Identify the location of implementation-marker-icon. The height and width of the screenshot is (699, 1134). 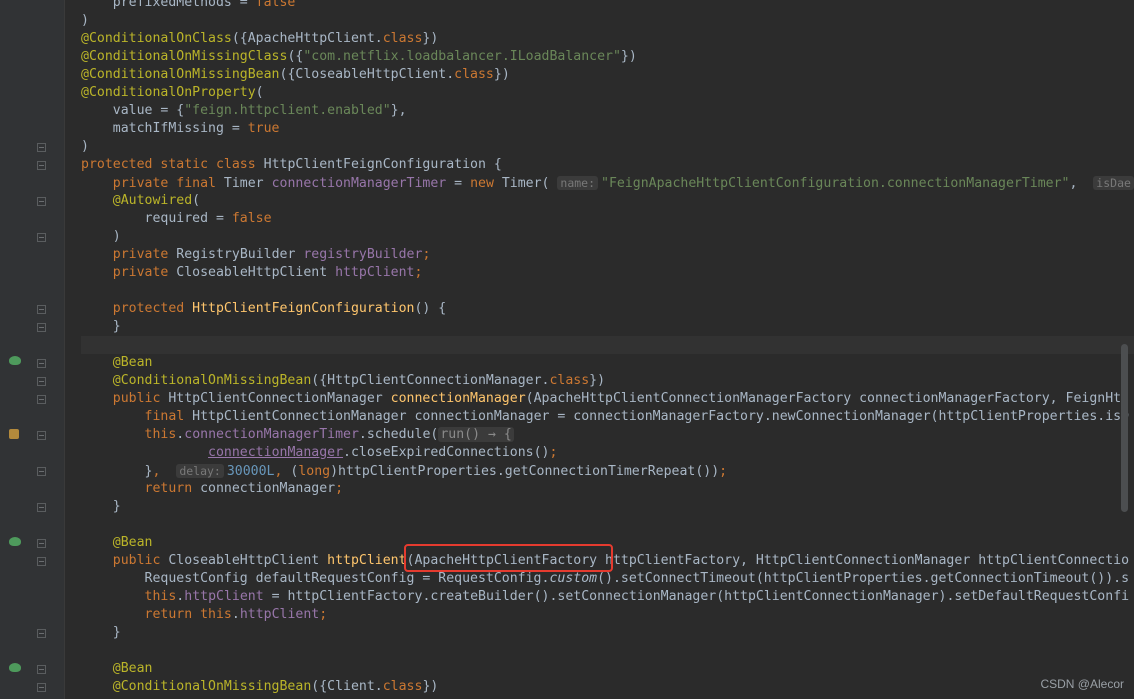
(15, 433).